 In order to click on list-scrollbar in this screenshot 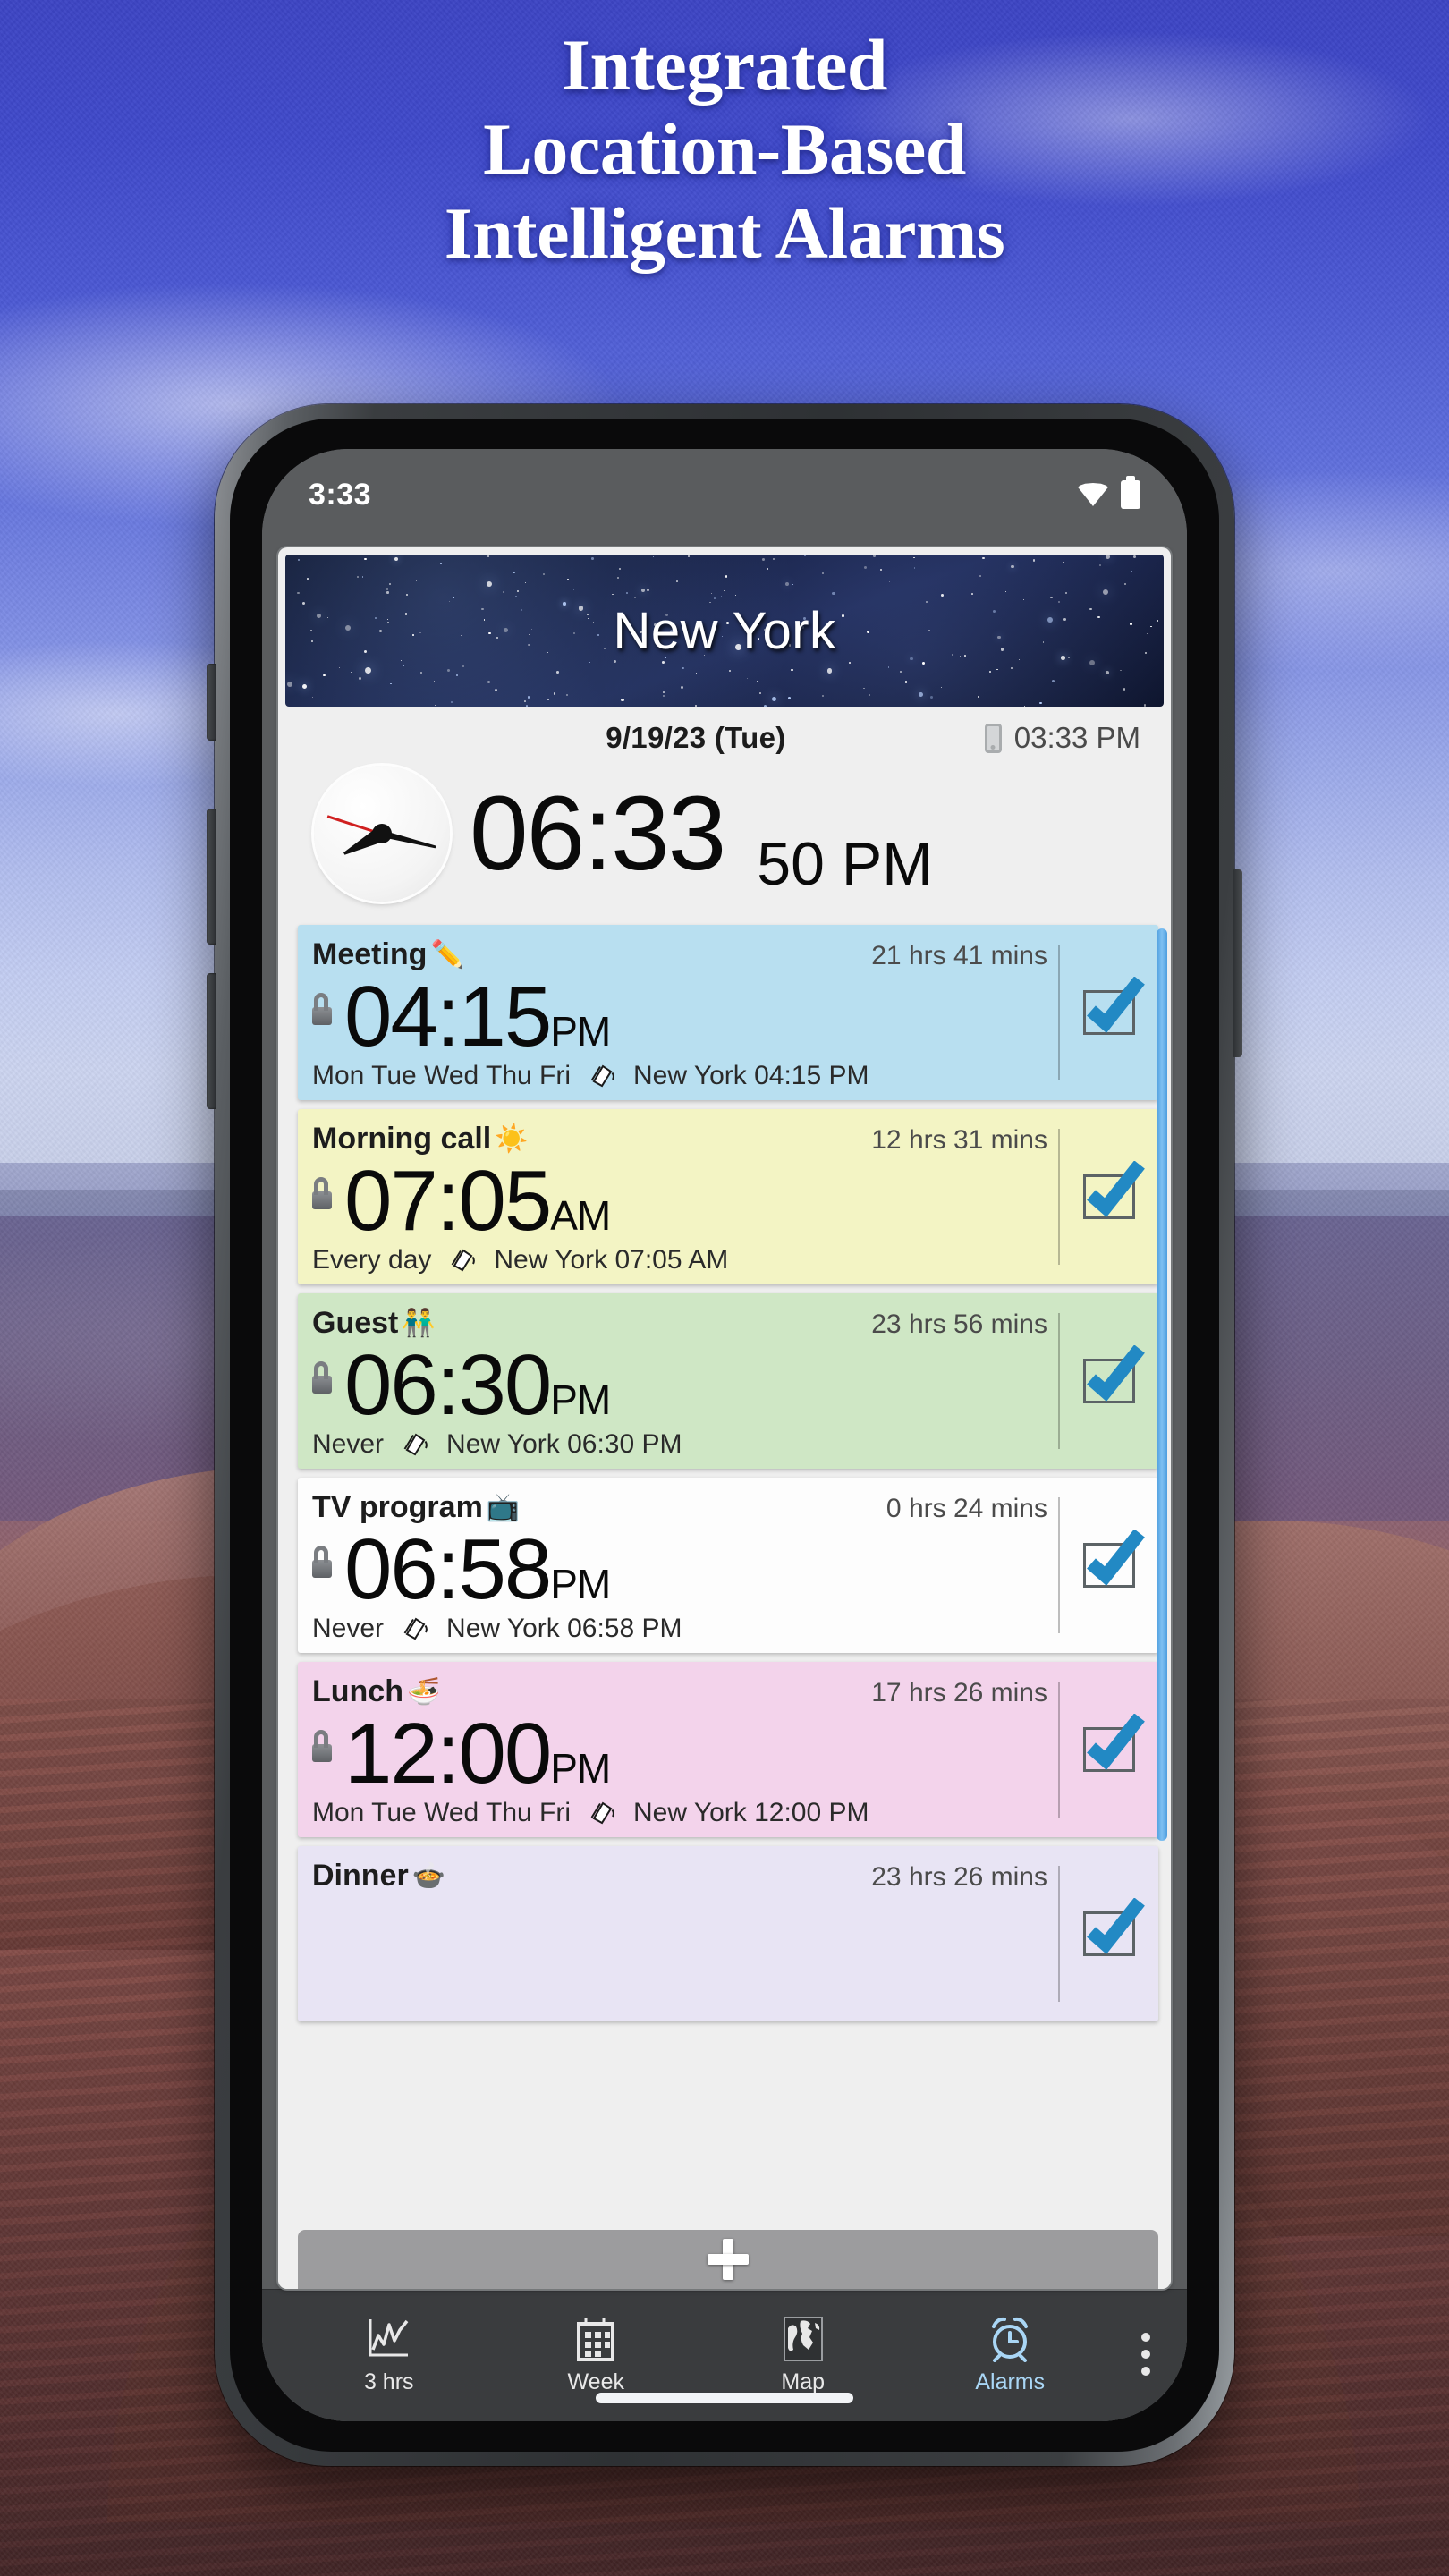, I will do `click(1162, 1384)`.